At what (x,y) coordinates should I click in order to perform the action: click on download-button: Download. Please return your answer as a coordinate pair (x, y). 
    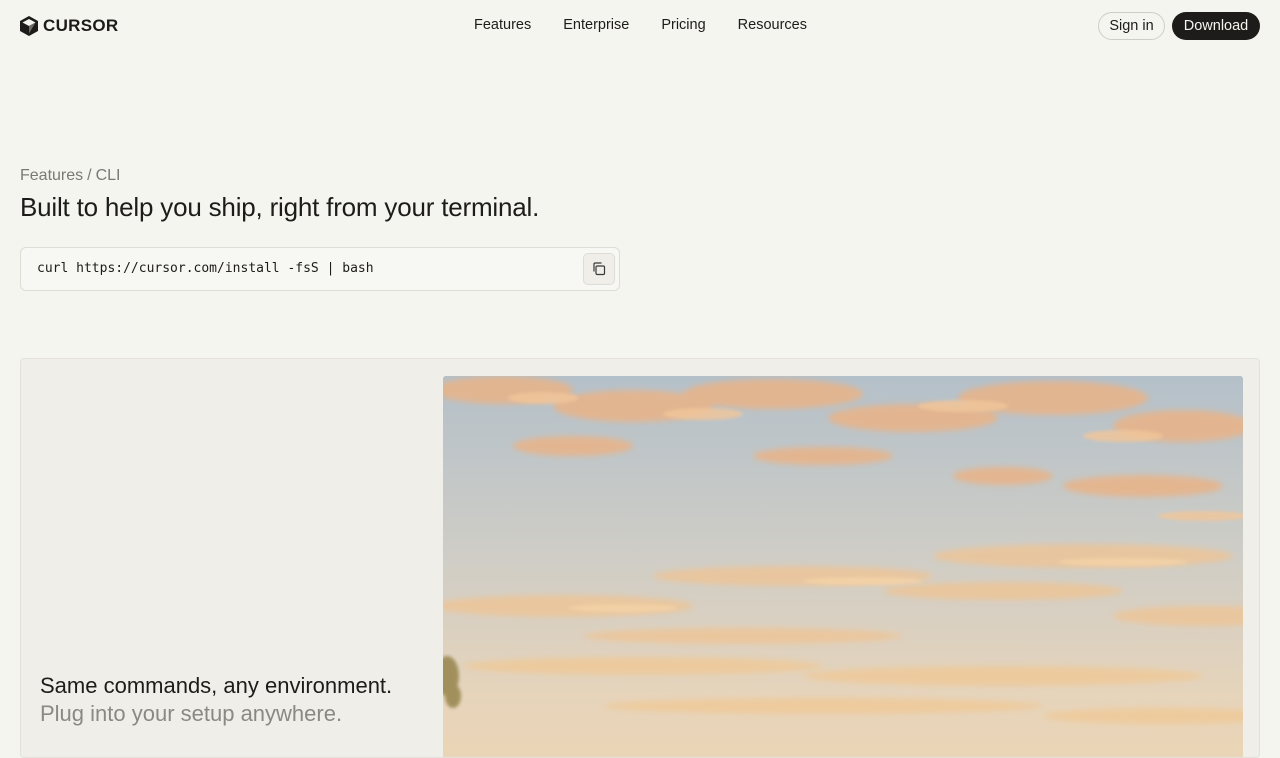
    Looking at the image, I should click on (1216, 26).